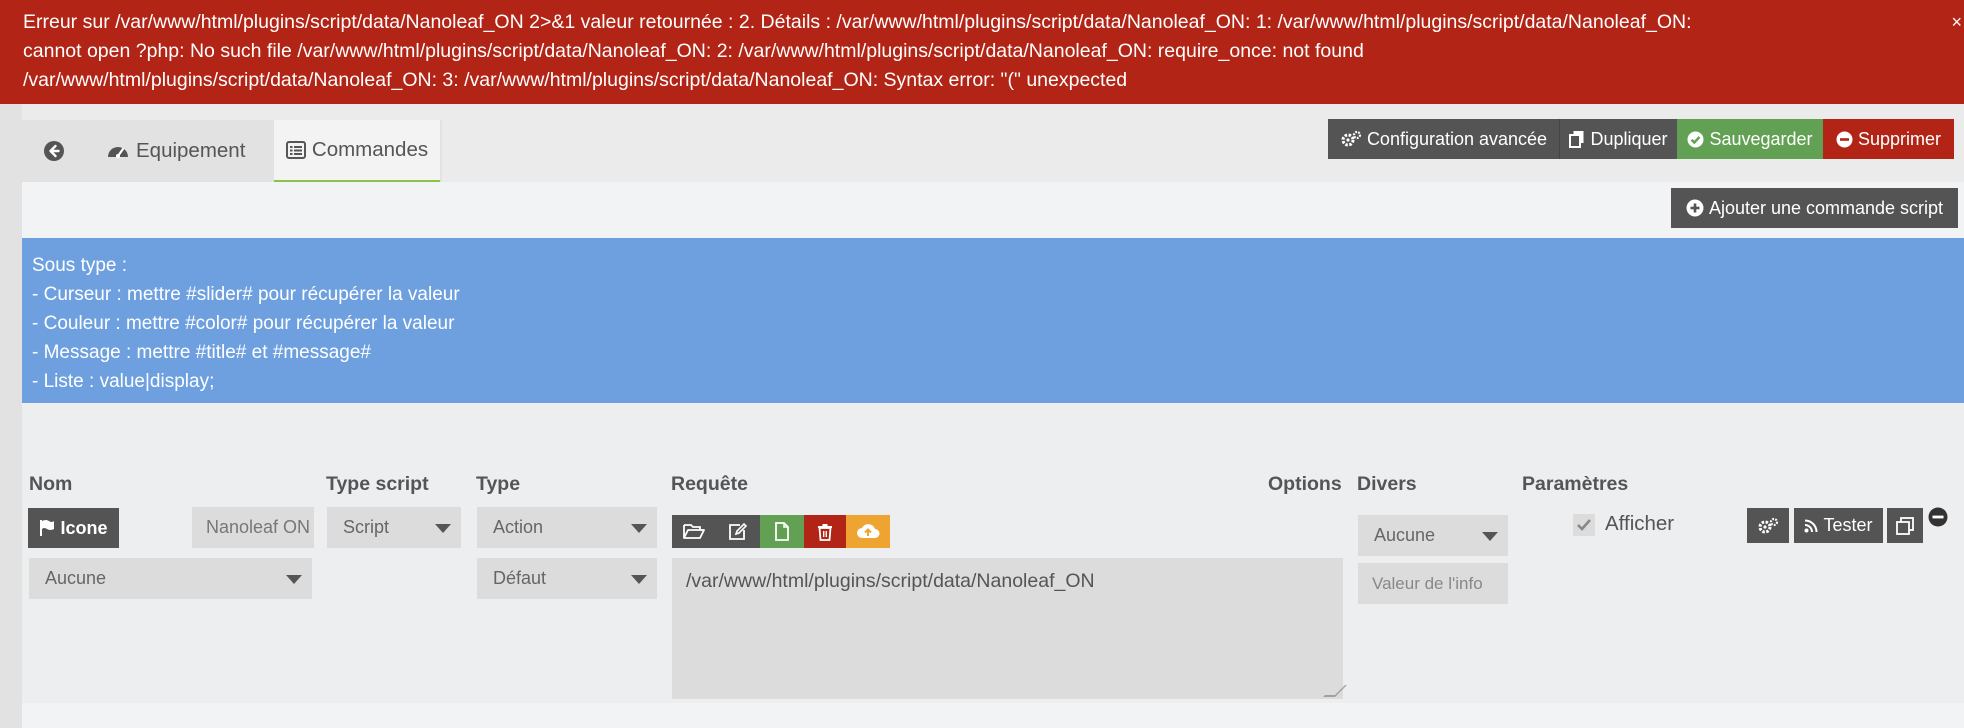 The height and width of the screenshot is (728, 1964). I want to click on duplicate-label: Dupliquer, so click(1629, 138).